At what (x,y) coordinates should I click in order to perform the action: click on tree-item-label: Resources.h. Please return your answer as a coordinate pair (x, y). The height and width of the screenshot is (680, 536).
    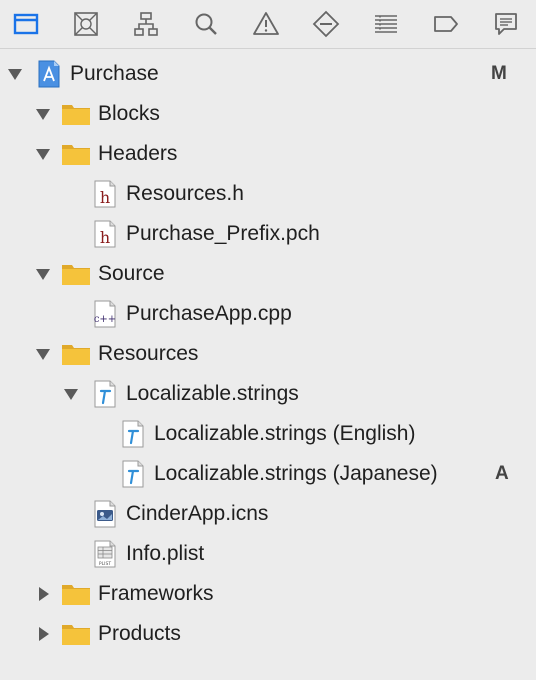
    Looking at the image, I should click on (185, 193).